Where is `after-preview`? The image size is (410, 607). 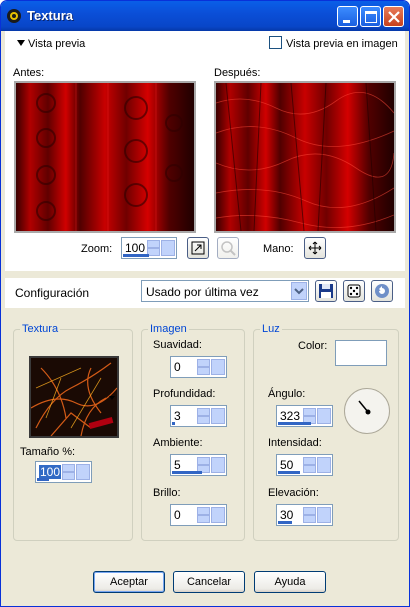 after-preview is located at coordinates (305, 157).